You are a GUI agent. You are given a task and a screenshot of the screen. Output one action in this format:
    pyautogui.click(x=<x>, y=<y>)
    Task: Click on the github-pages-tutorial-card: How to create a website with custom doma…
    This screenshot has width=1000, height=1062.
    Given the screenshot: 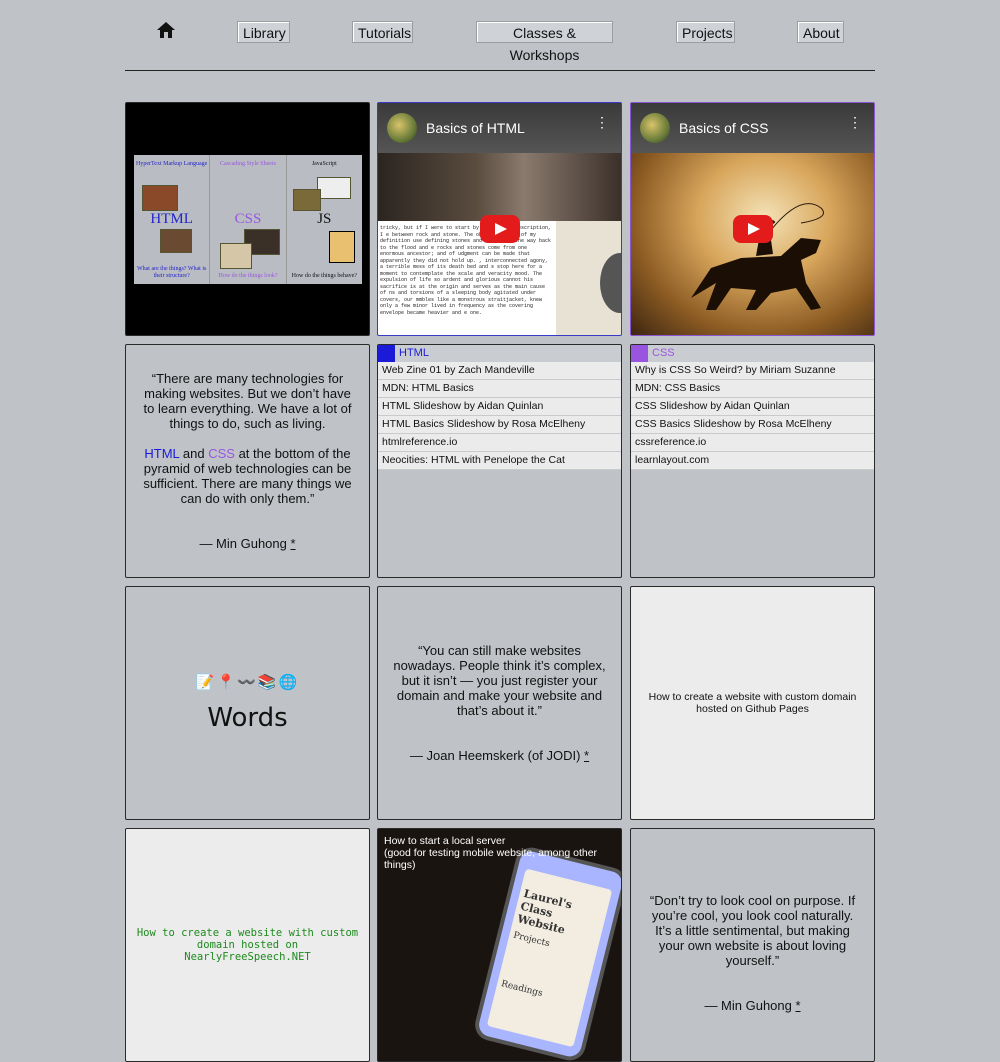 What is the action you would take?
    pyautogui.click(x=752, y=703)
    